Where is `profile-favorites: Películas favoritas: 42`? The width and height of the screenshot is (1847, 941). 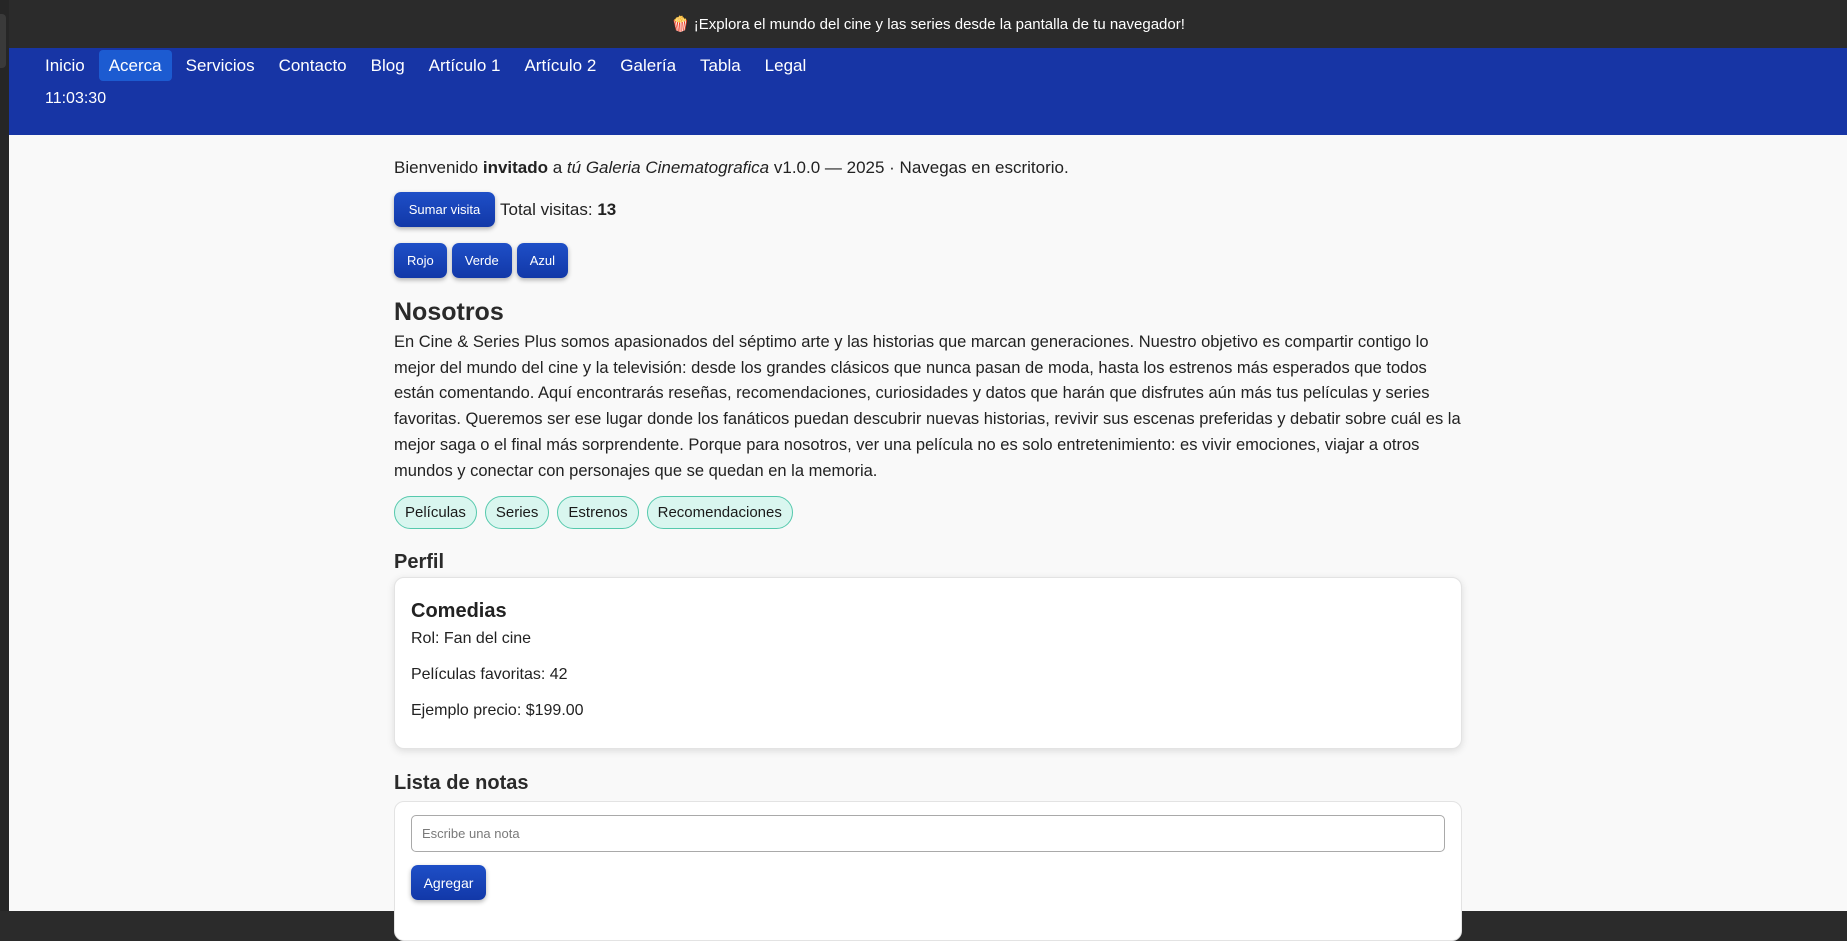
profile-favorites: Películas favoritas: 42 is located at coordinates (489, 674).